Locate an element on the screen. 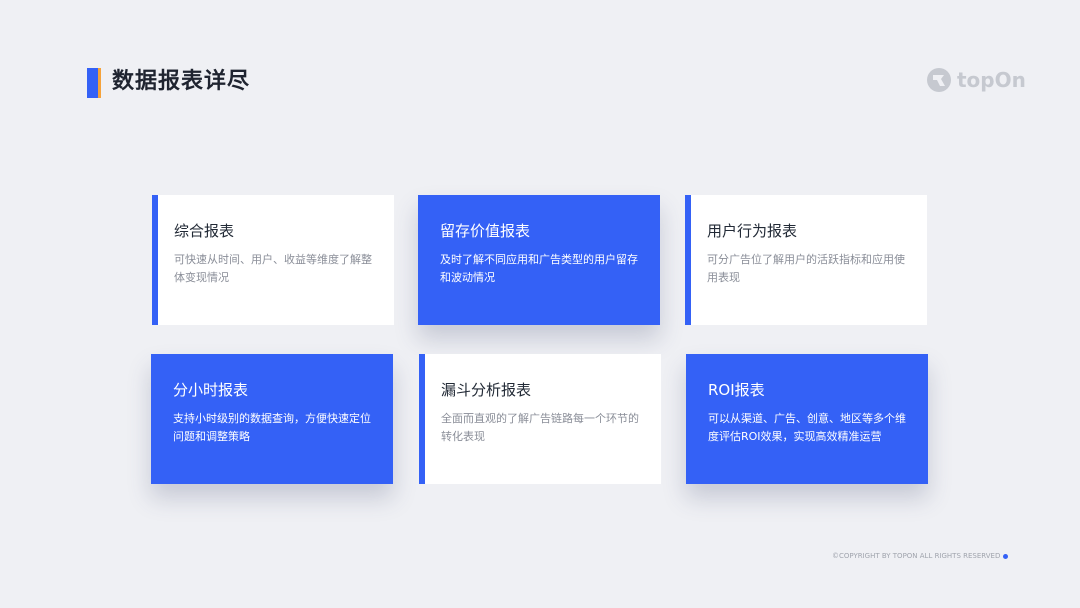  footer-copyright: ©COPYRIGHT BY TOPON ALL RIGHTS RESERVED is located at coordinates (920, 556).